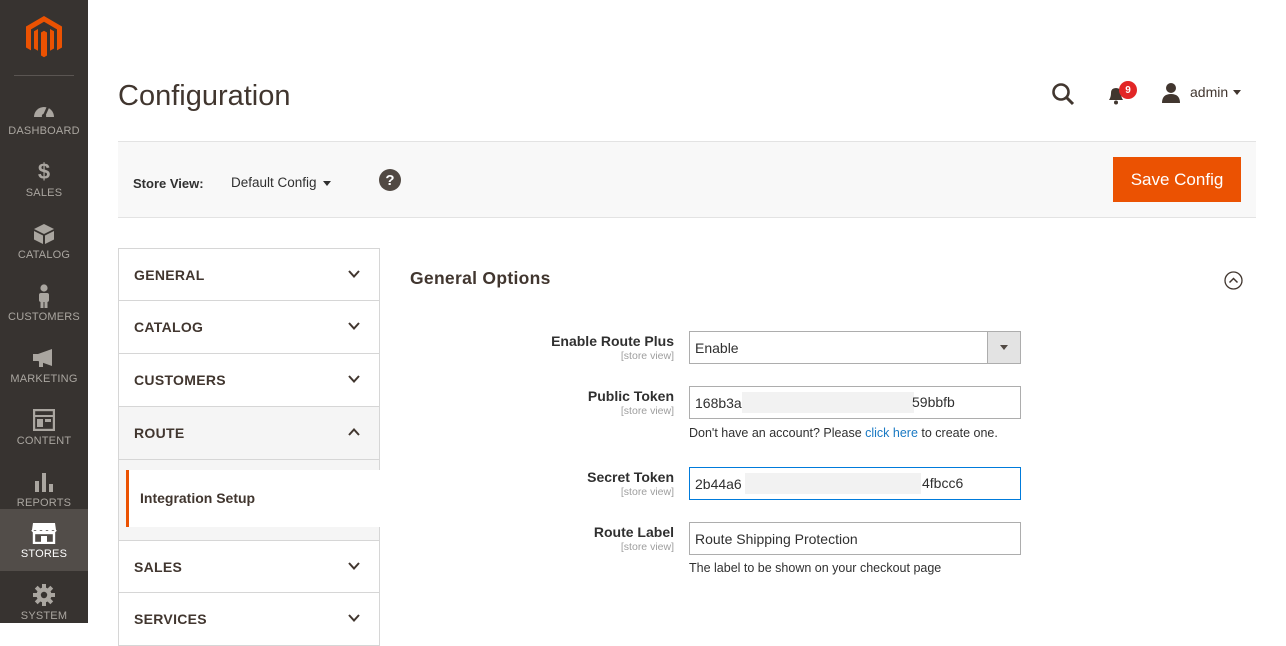 The image size is (1286, 646). I want to click on tab-label: ROUTE, so click(159, 433).